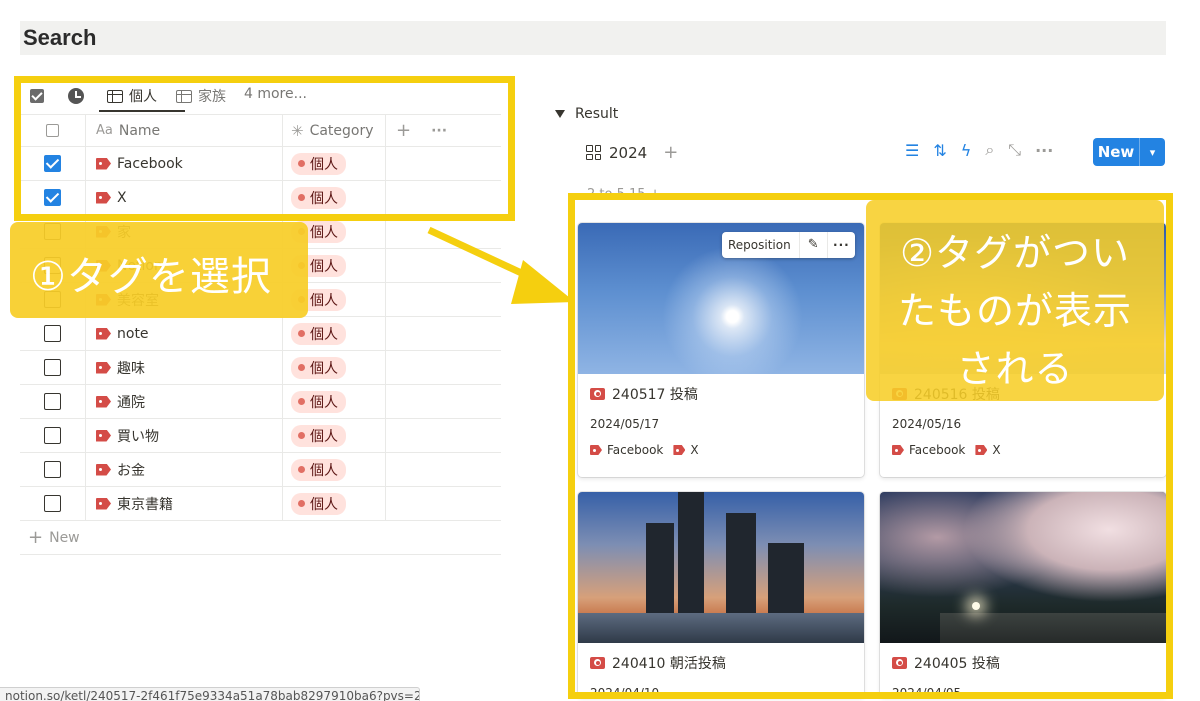  Describe the element at coordinates (593, 38) in the screenshot. I see `page-title-bar: Search` at that location.